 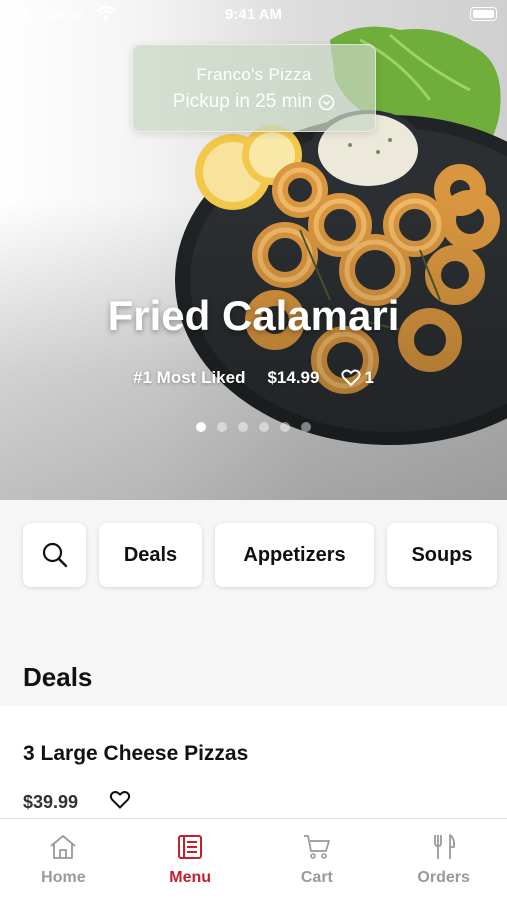 What do you see at coordinates (316, 877) in the screenshot?
I see `tab-cart-label: Cart` at bounding box center [316, 877].